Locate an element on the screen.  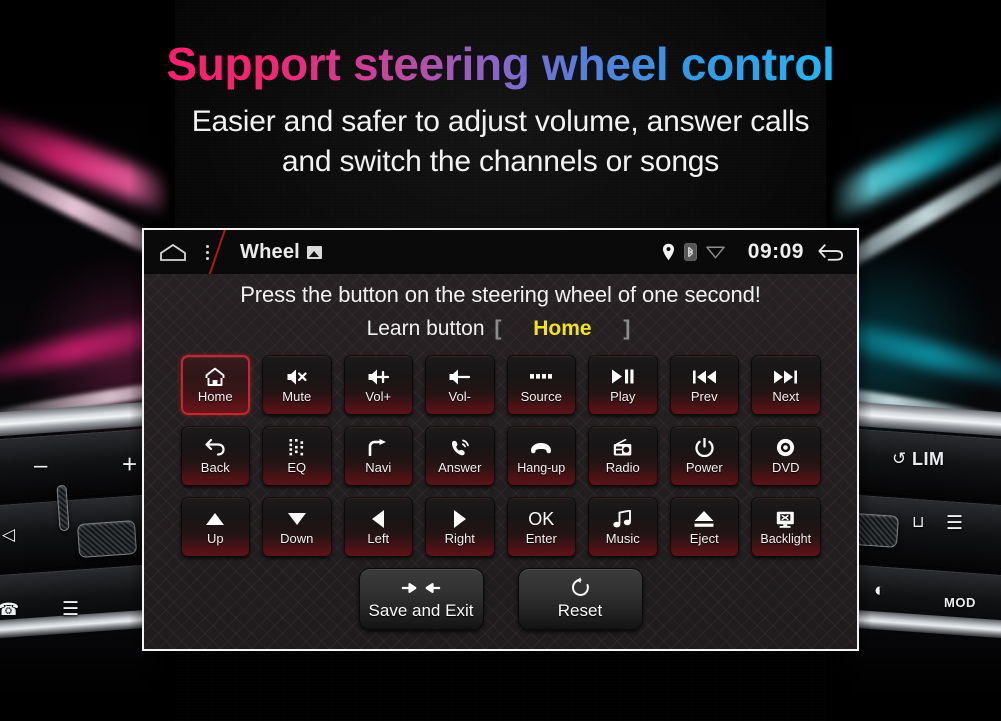
home-icon is located at coordinates (215, 377).